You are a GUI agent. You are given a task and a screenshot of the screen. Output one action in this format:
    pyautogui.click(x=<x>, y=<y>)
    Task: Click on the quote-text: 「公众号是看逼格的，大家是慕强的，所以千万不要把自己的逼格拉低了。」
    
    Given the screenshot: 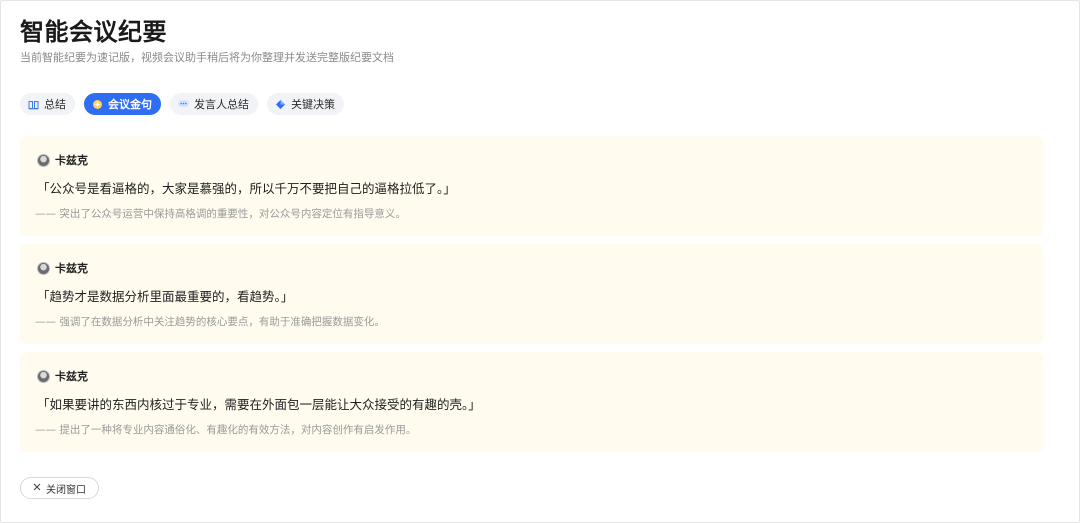 What is the action you would take?
    pyautogui.click(x=246, y=188)
    